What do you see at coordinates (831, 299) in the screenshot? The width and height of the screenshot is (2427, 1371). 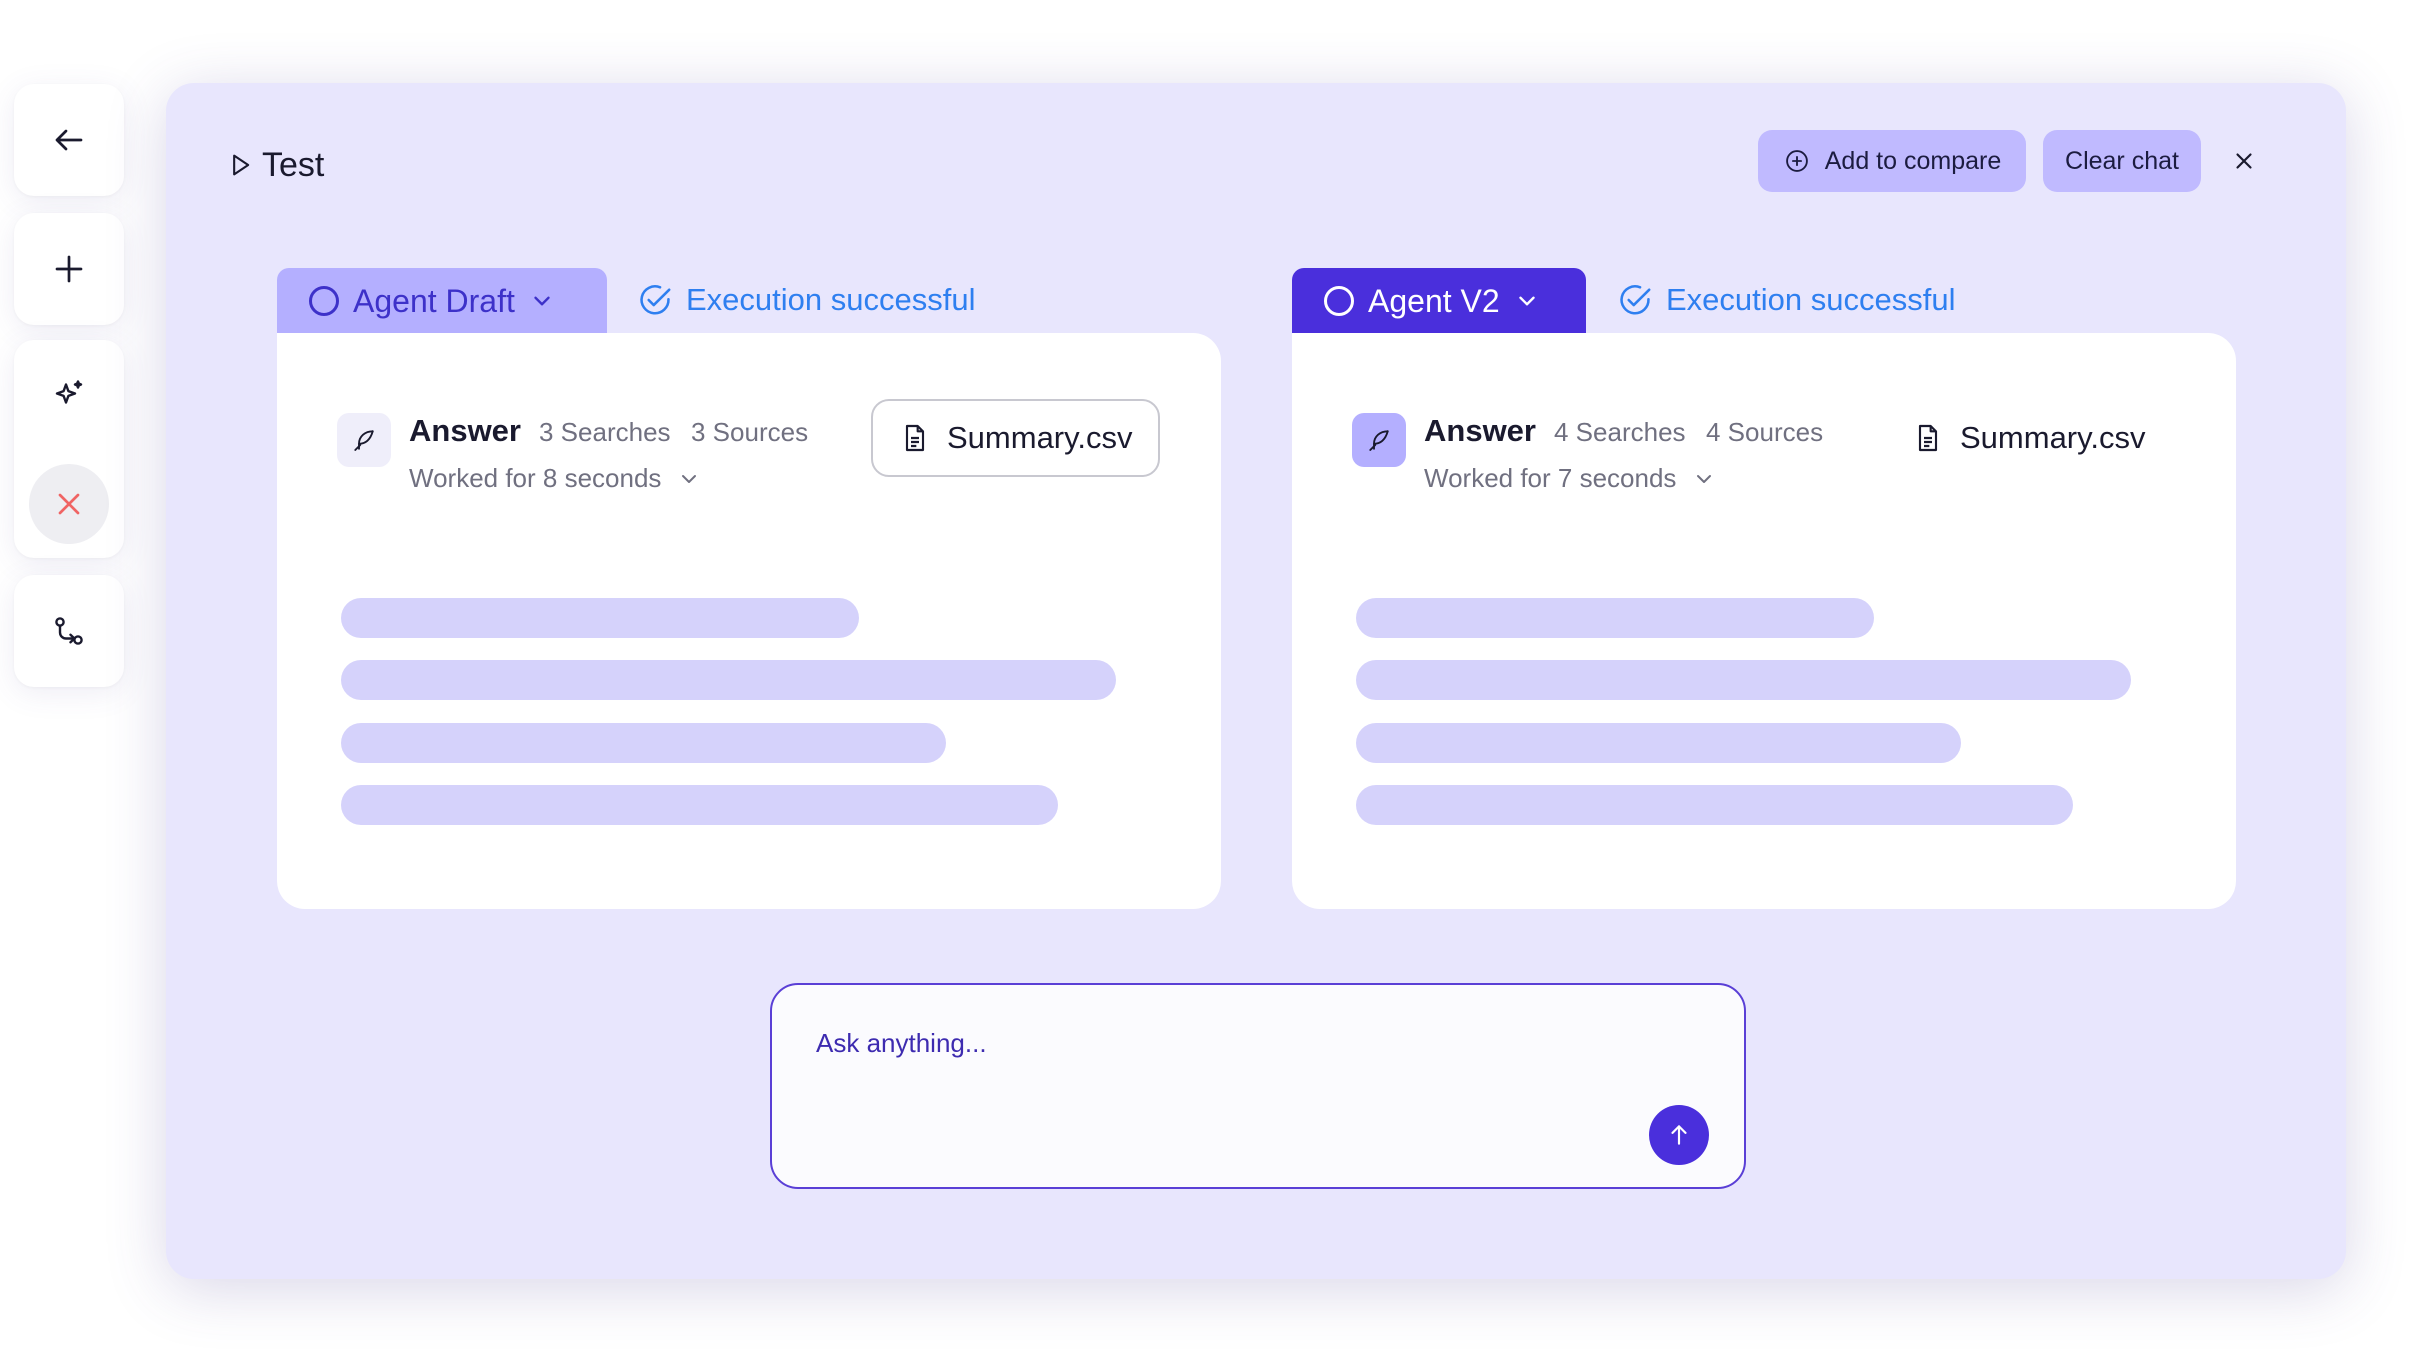 I see `agent-draft-status-text: Execution successful` at bounding box center [831, 299].